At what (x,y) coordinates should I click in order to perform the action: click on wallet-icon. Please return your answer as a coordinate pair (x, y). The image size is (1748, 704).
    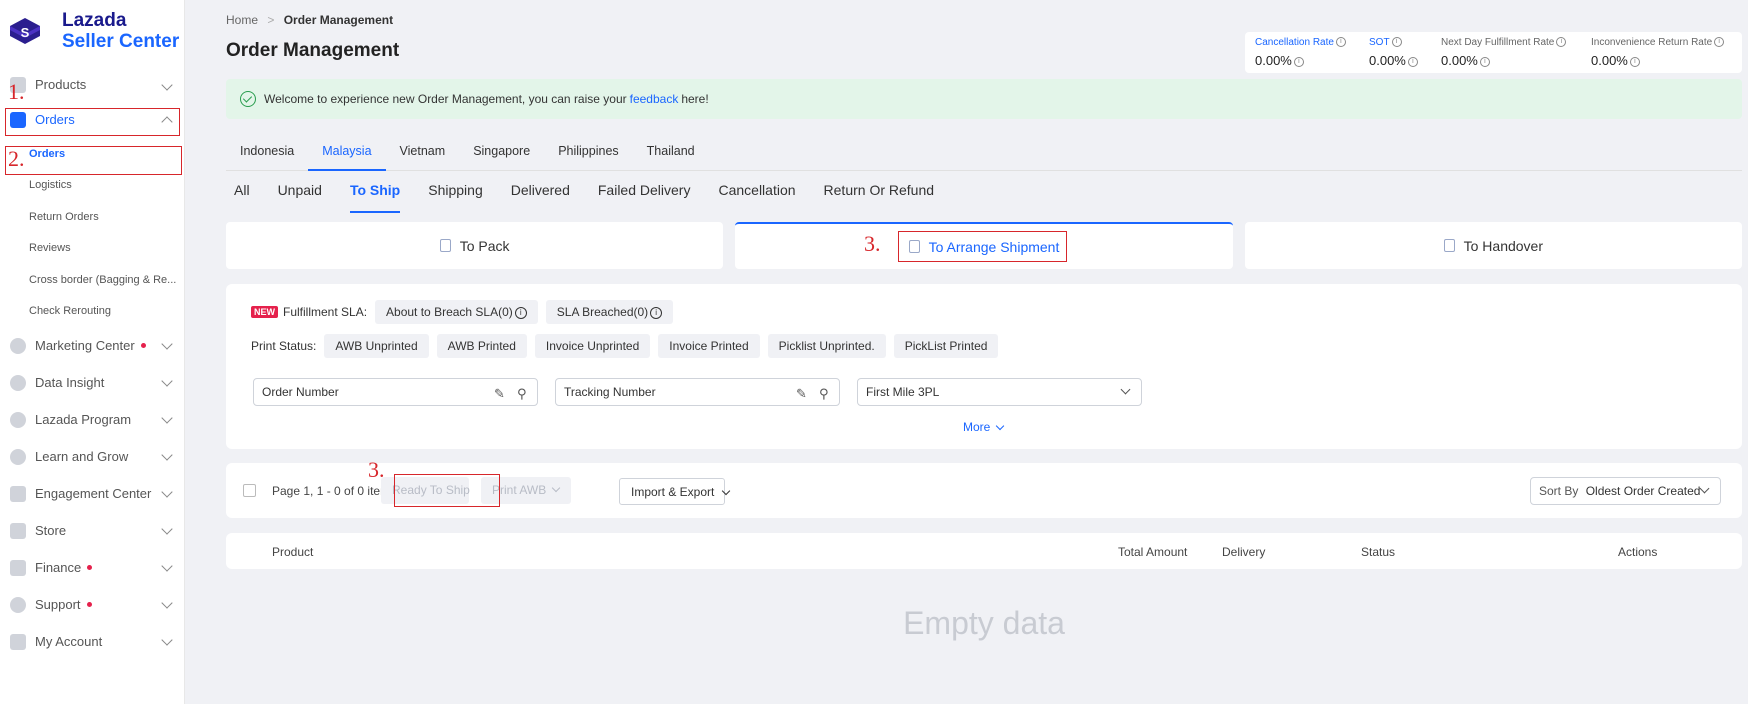
    Looking at the image, I should click on (18, 567).